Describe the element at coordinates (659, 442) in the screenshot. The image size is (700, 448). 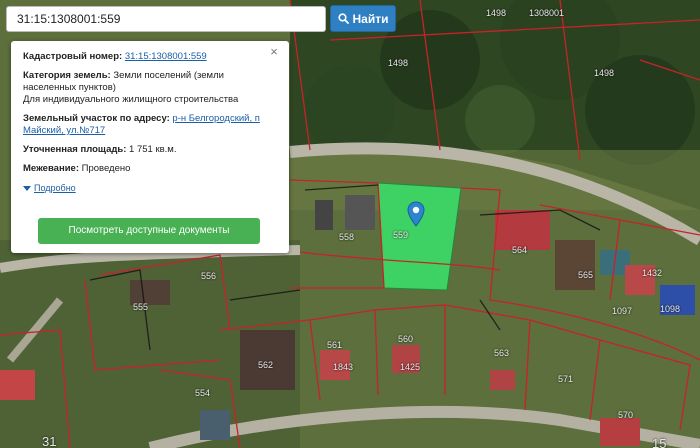
I see `plot-label-15: 15` at that location.